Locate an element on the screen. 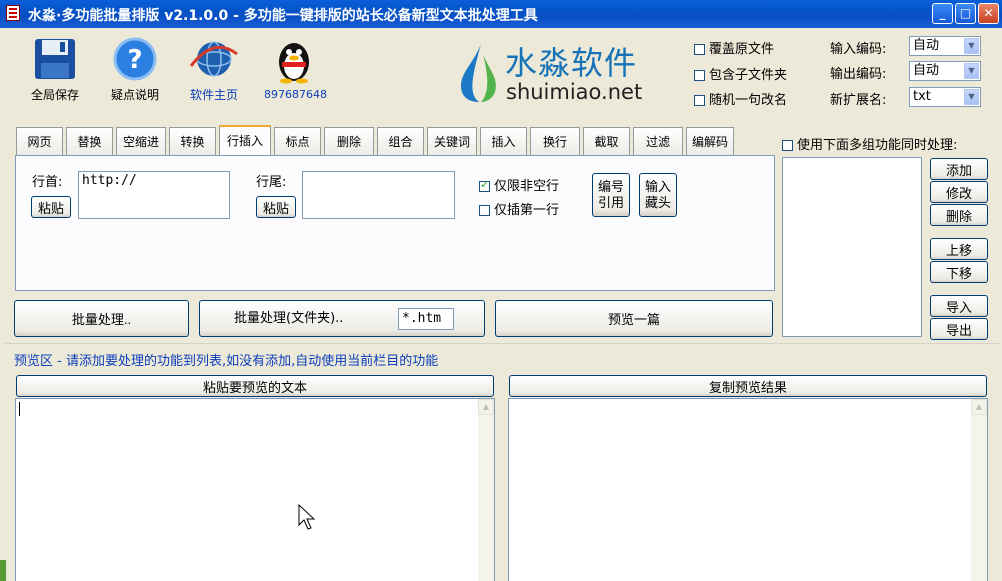 The height and width of the screenshot is (581, 1002). close-button: ✕ is located at coordinates (988, 13).